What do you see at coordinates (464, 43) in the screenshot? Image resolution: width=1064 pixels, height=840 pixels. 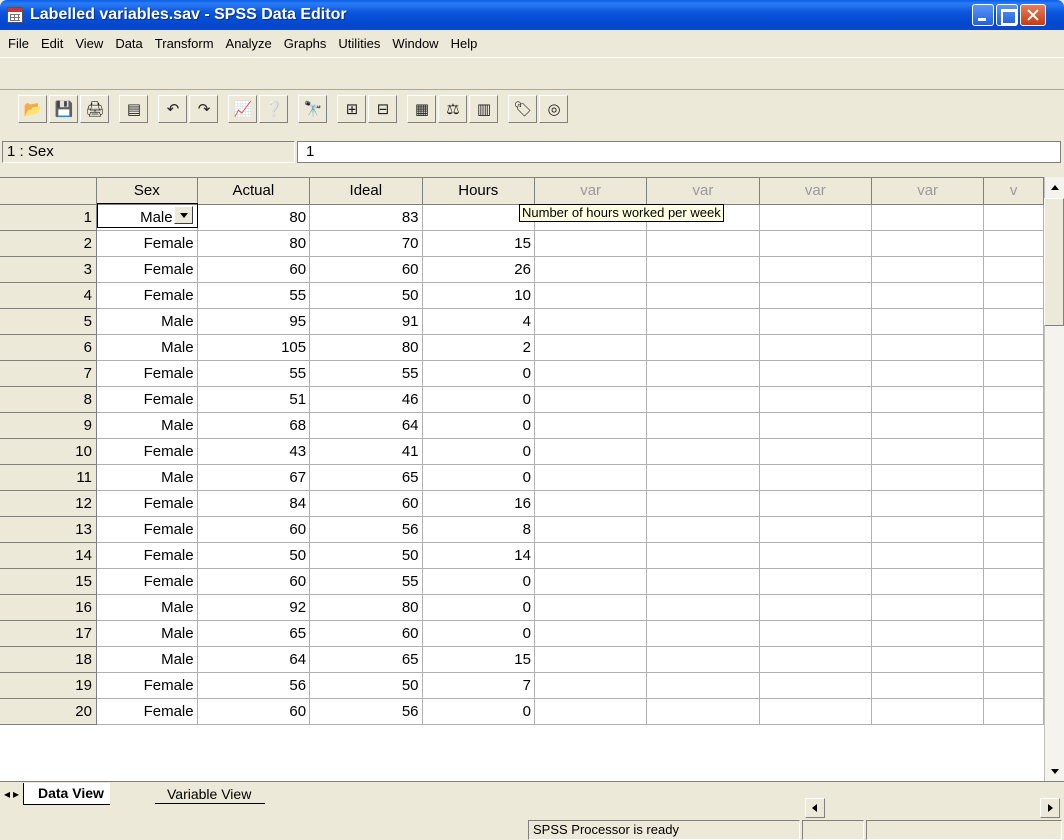 I see `menu-help: Help` at bounding box center [464, 43].